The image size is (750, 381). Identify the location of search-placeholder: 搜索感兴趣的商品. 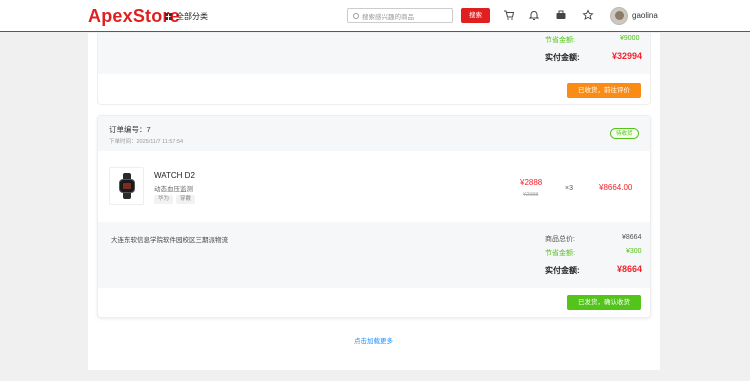
(388, 17).